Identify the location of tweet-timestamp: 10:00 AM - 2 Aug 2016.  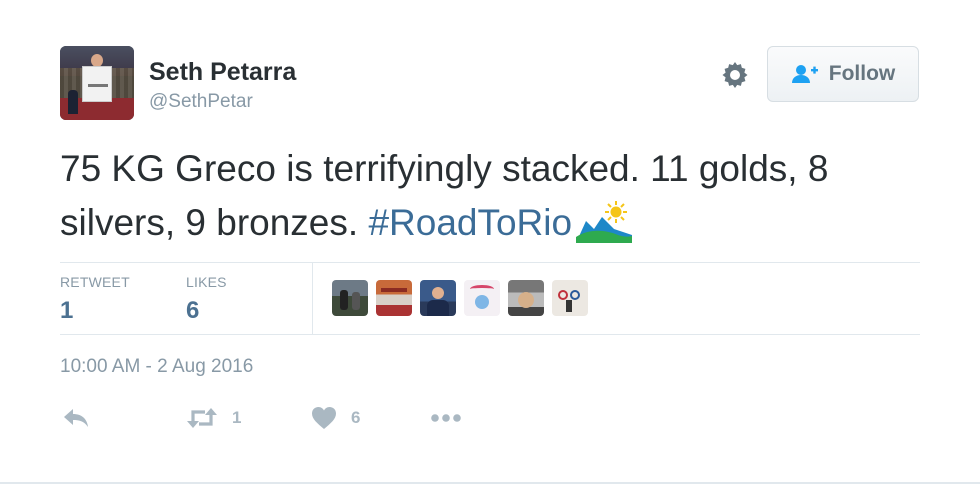
(156, 367).